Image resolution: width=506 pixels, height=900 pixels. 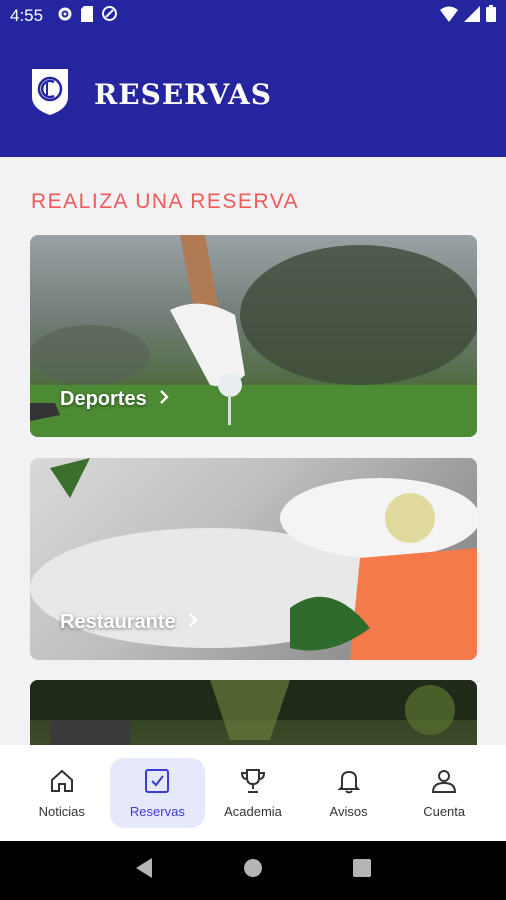 I want to click on sim-card-icon, so click(x=87, y=16).